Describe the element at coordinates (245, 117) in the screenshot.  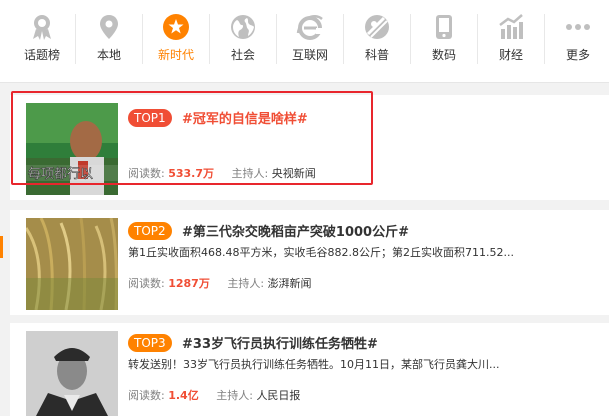
I see `topic-title: #冠军的自信是啥样#` at that location.